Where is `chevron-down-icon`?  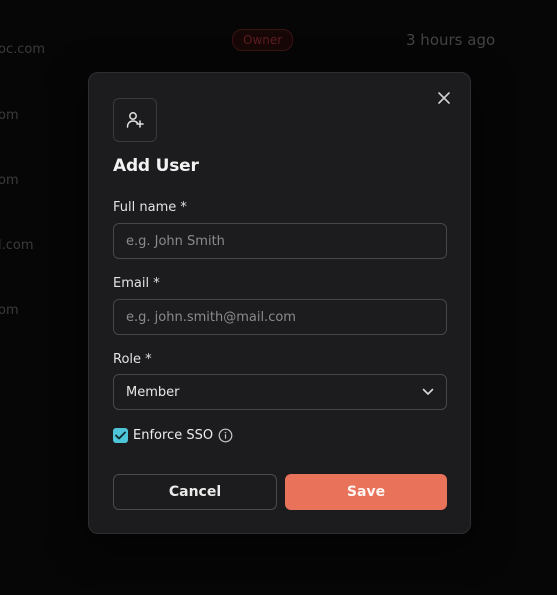
chevron-down-icon is located at coordinates (428, 391).